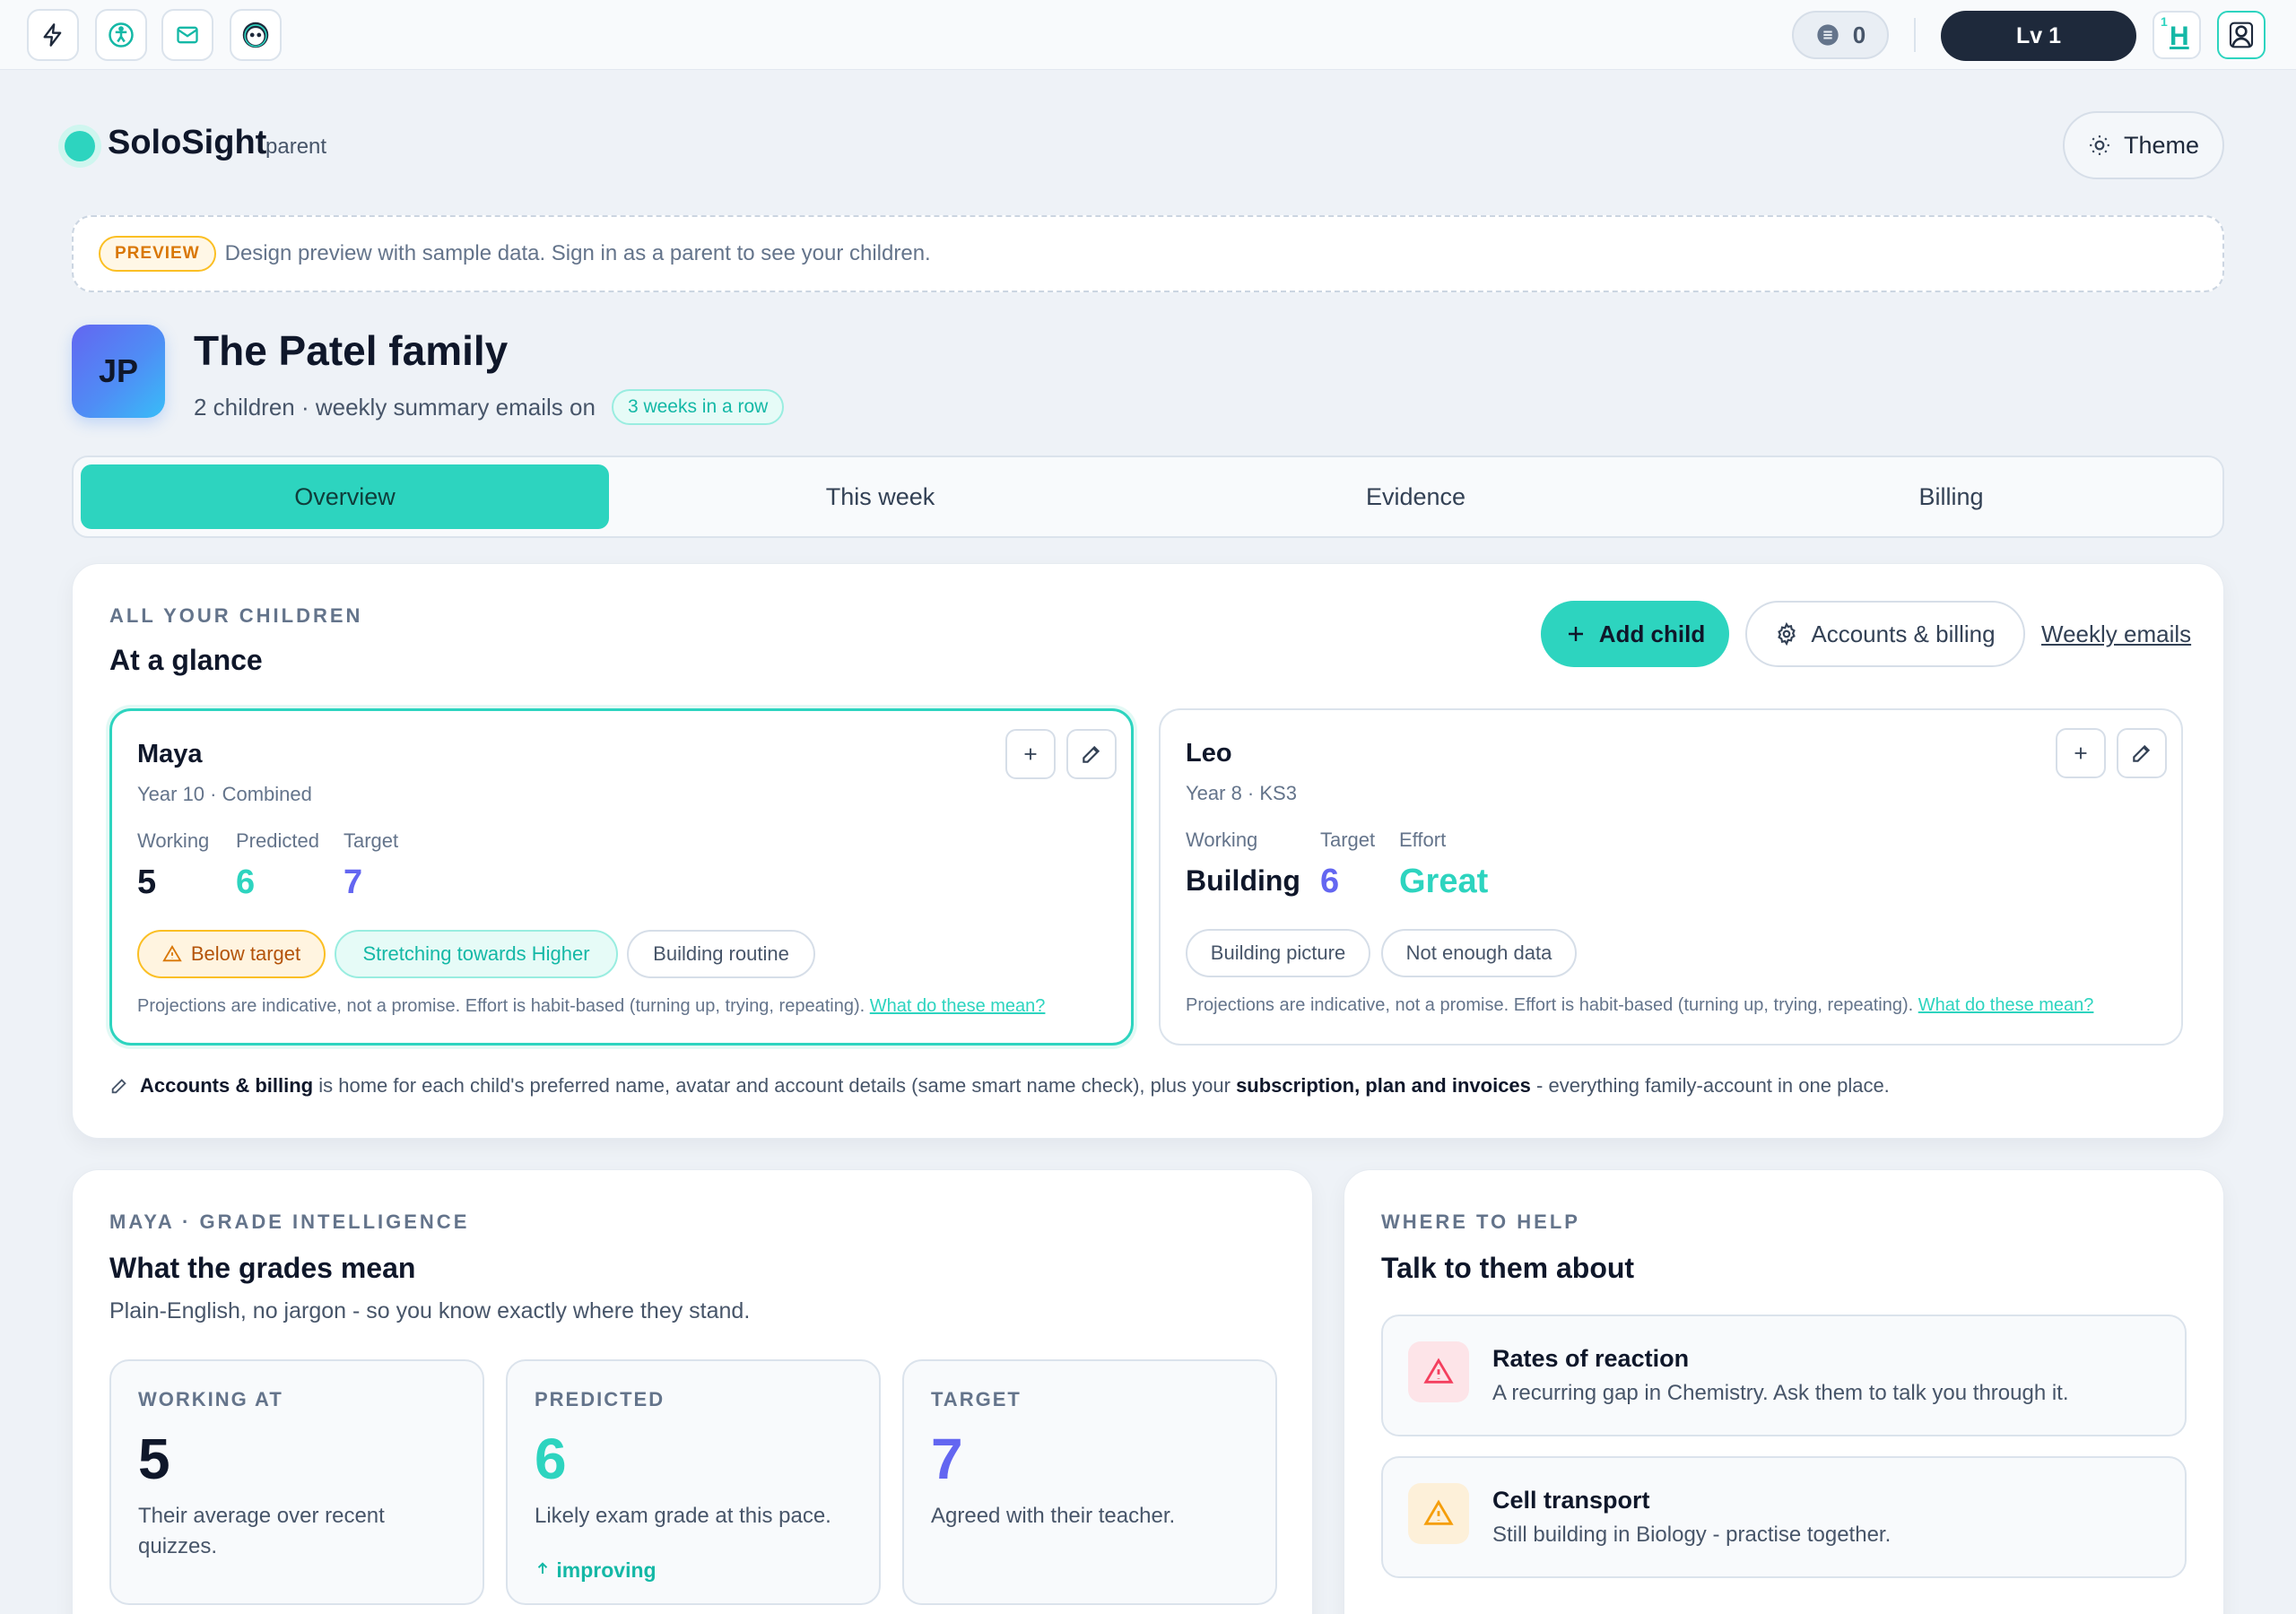 This screenshot has width=2296, height=1614. I want to click on theme-label: Theme, so click(2161, 145).